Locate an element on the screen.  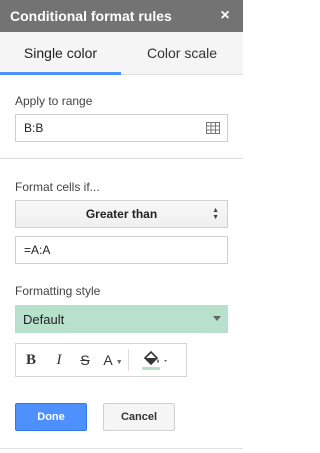
fill-color-button is located at coordinates (155, 360).